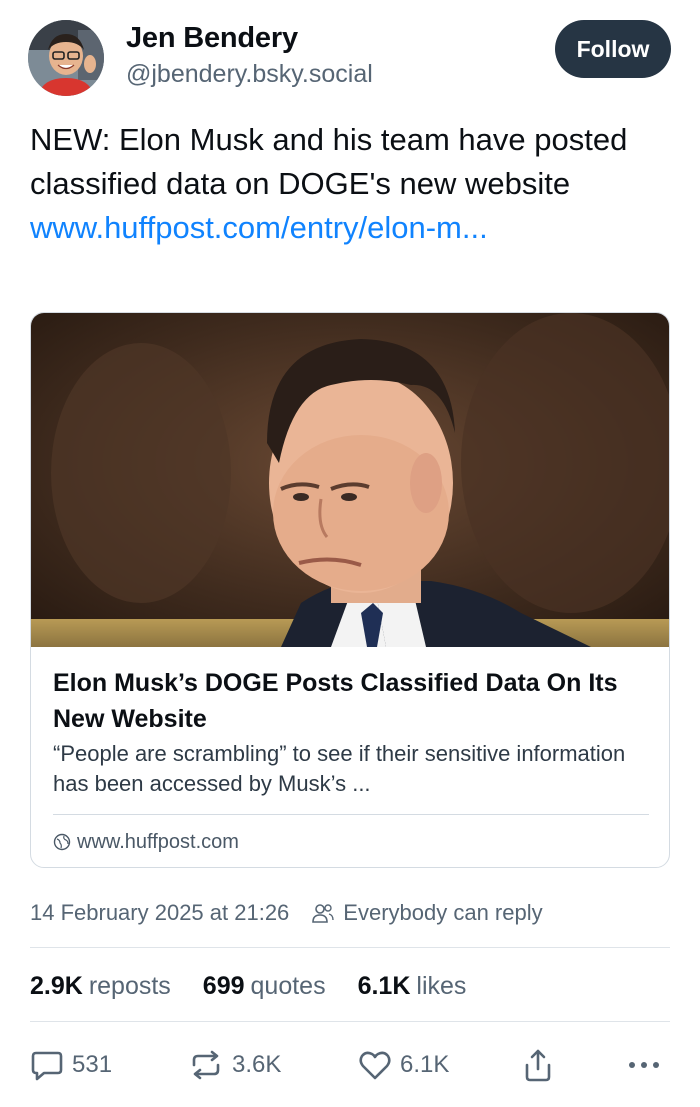 The image size is (700, 1107). What do you see at coordinates (441, 985) in the screenshot?
I see `likes-label: likes` at bounding box center [441, 985].